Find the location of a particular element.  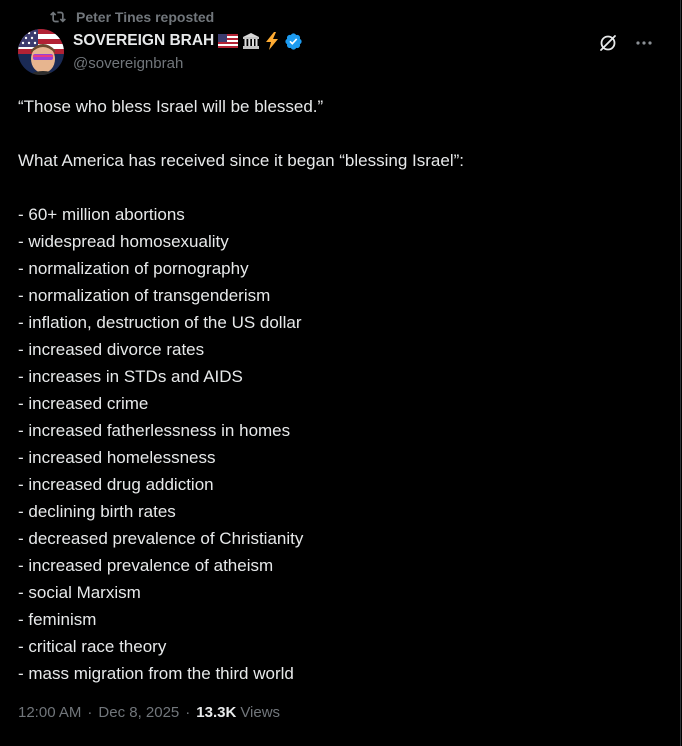

list-item: - increased homelessness is located at coordinates (117, 457).